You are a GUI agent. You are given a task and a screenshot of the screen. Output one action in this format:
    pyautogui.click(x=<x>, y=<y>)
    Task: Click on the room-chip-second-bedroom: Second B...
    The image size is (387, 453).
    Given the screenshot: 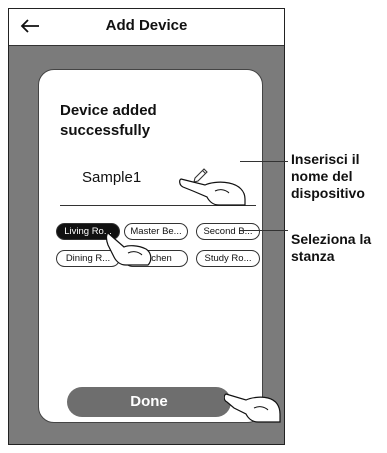 What is the action you would take?
    pyautogui.click(x=228, y=231)
    